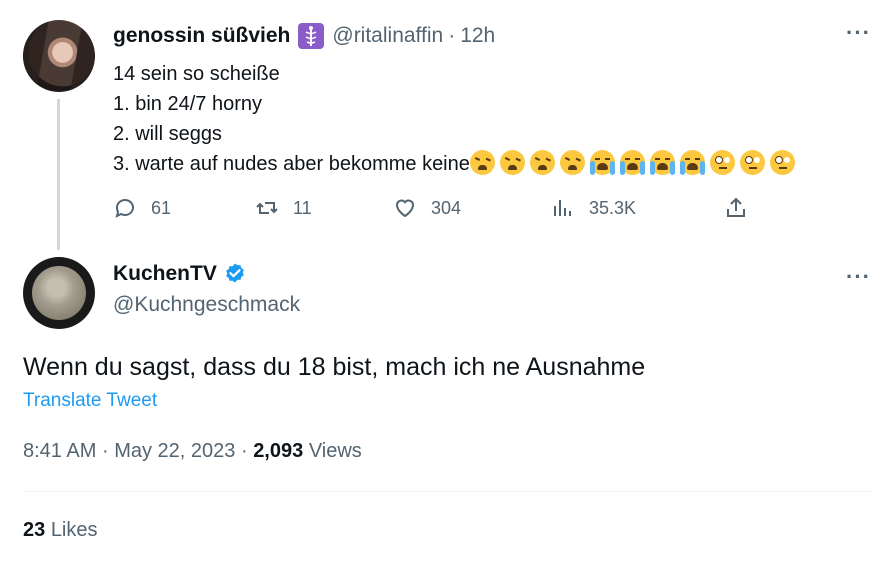  I want to click on tweet-timestamp-line: 8:41 AM · May 22, 2023 · 2,093 Views, so click(192, 451).